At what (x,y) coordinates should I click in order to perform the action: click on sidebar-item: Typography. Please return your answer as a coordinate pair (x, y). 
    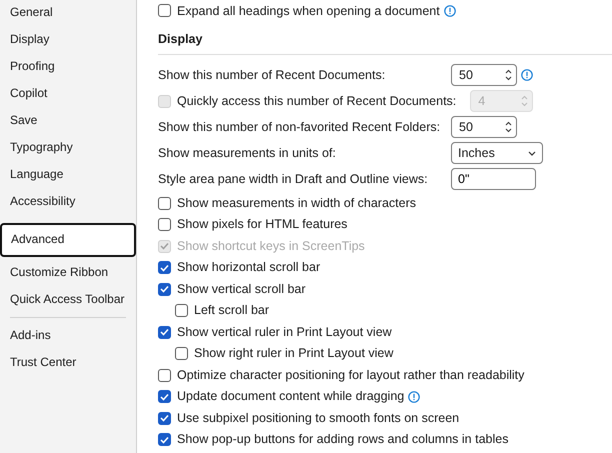
    Looking at the image, I should click on (68, 151).